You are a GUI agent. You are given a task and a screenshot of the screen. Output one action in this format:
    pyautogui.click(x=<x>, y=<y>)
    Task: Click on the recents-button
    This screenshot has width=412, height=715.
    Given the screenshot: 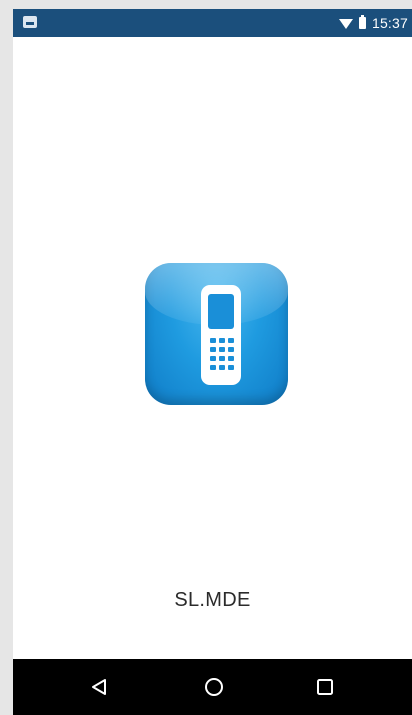 What is the action you would take?
    pyautogui.click(x=325, y=687)
    